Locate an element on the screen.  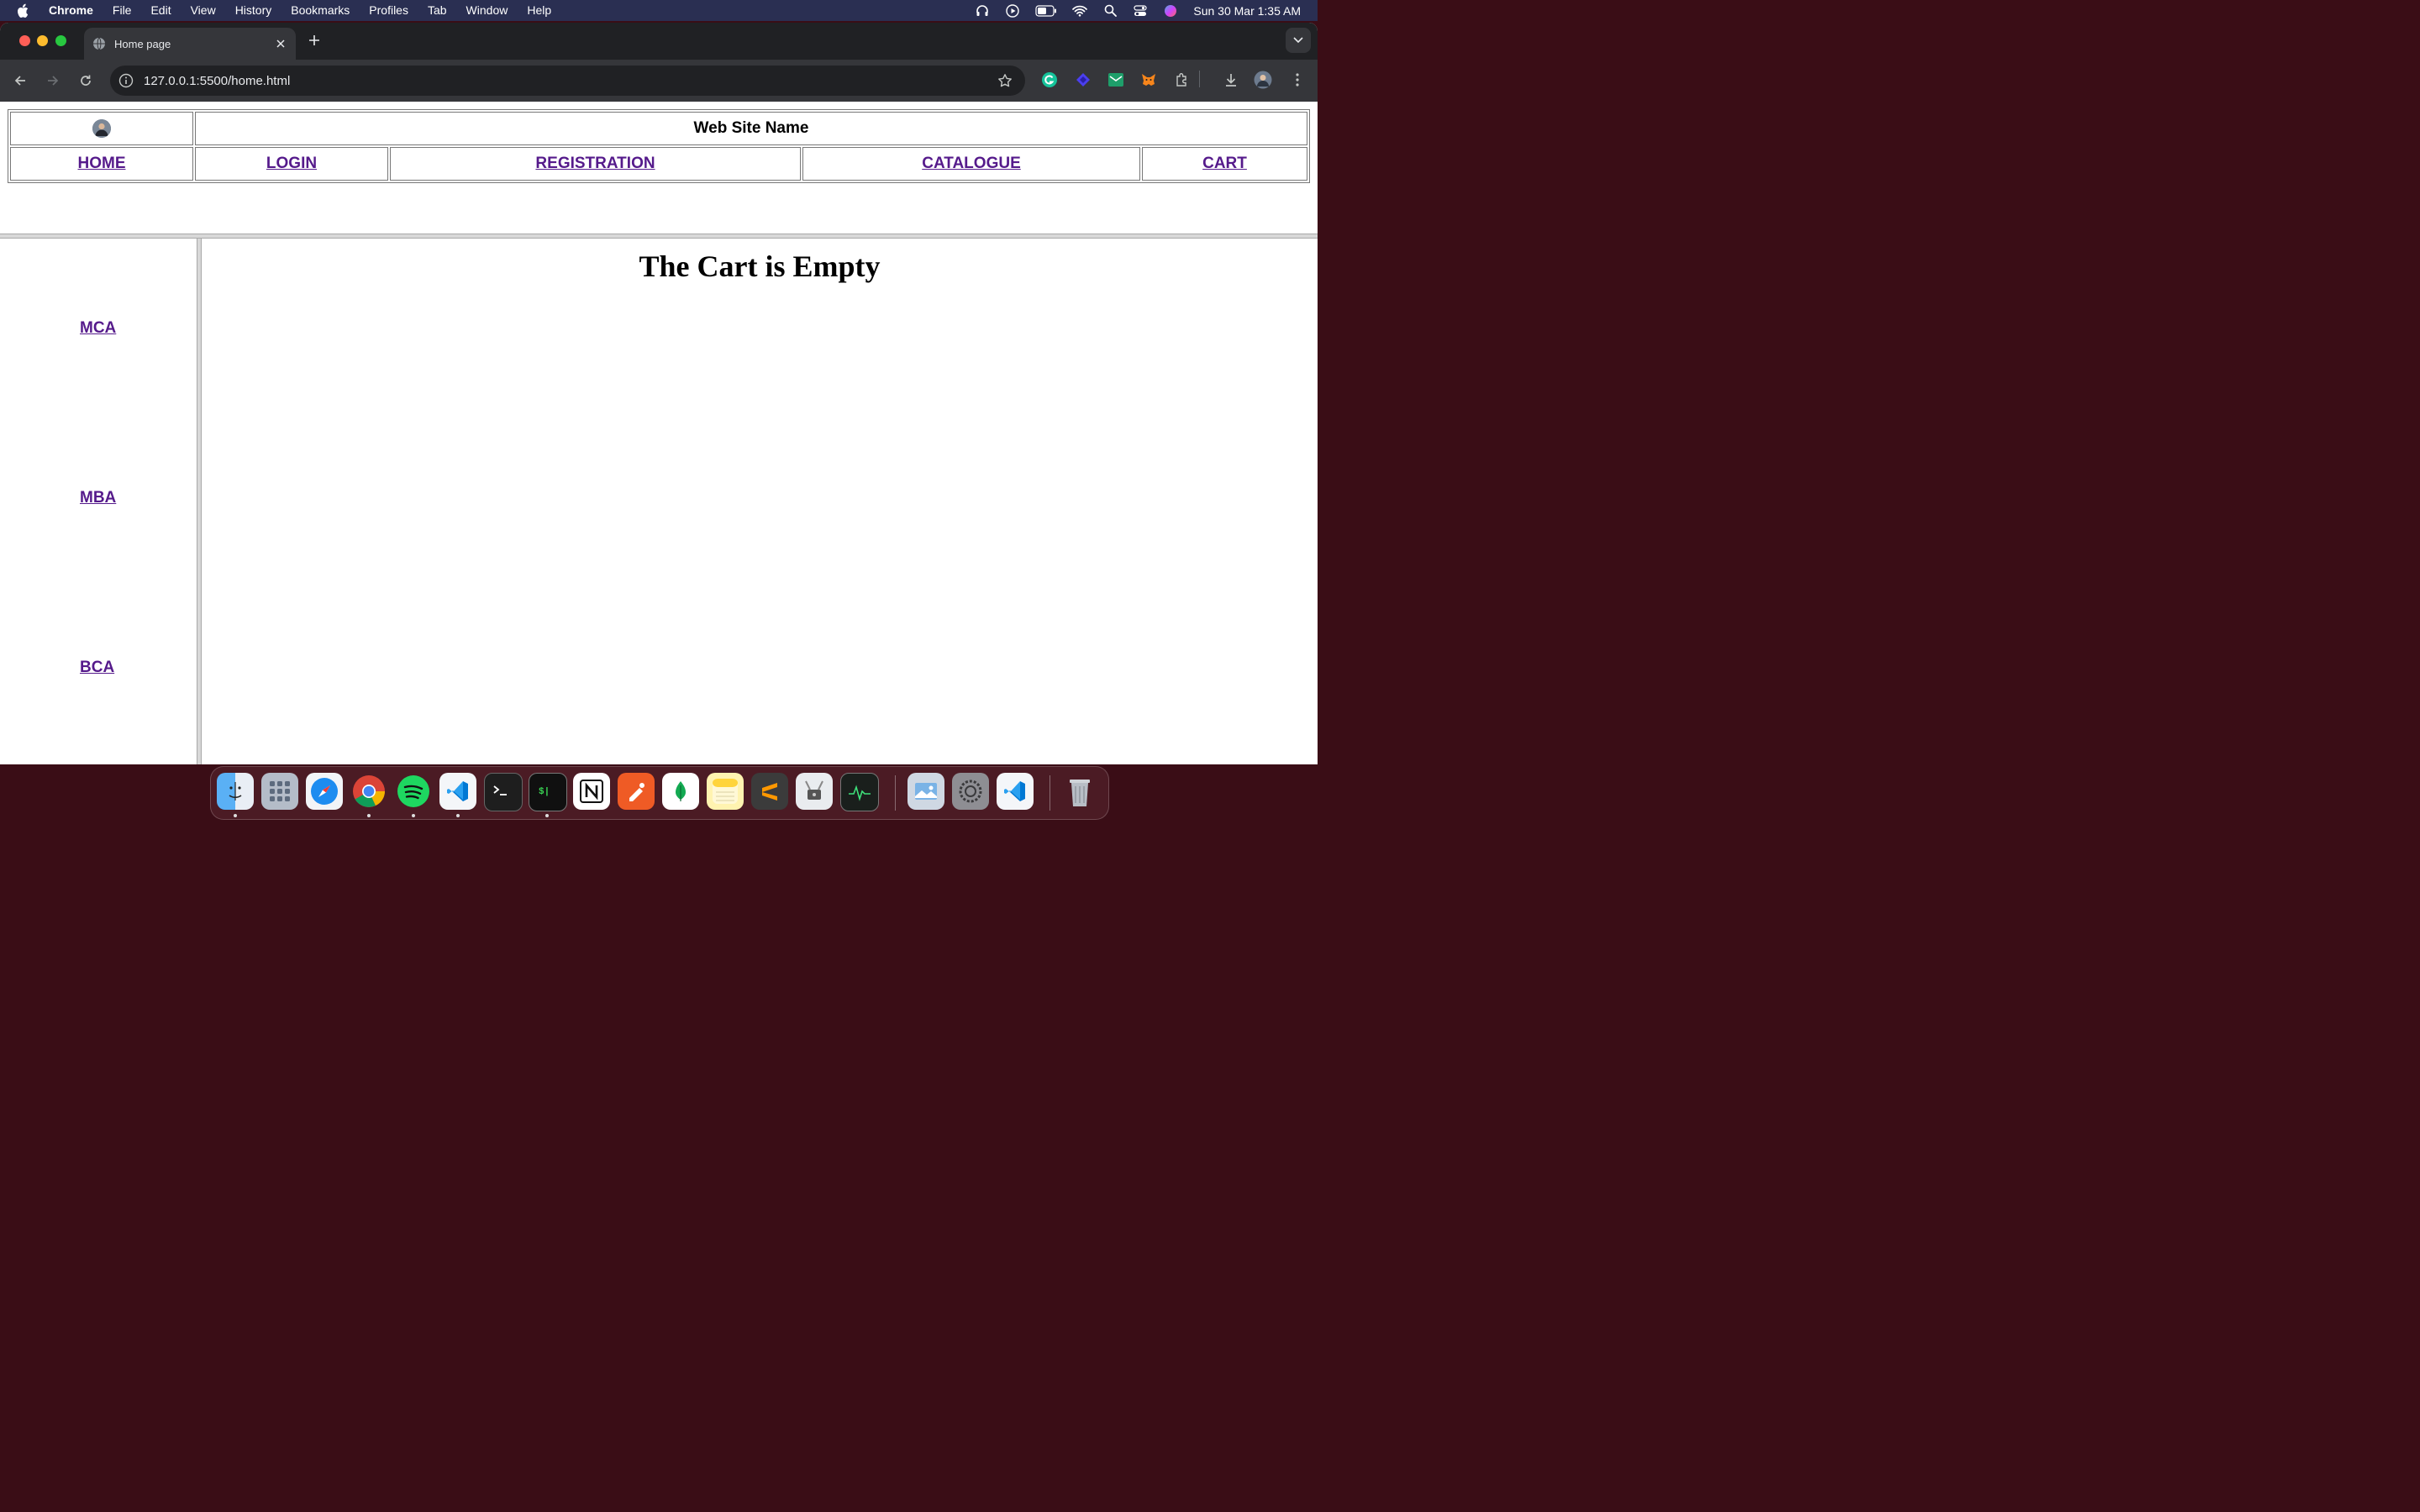
sublime-text-icon is located at coordinates (769, 791).